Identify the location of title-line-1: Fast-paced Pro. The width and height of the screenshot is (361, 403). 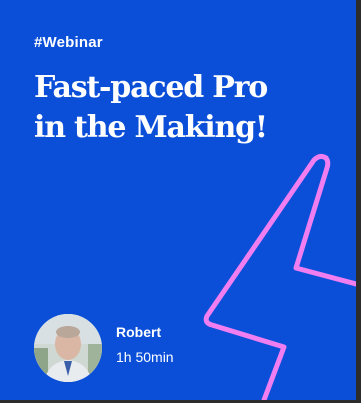
(151, 87).